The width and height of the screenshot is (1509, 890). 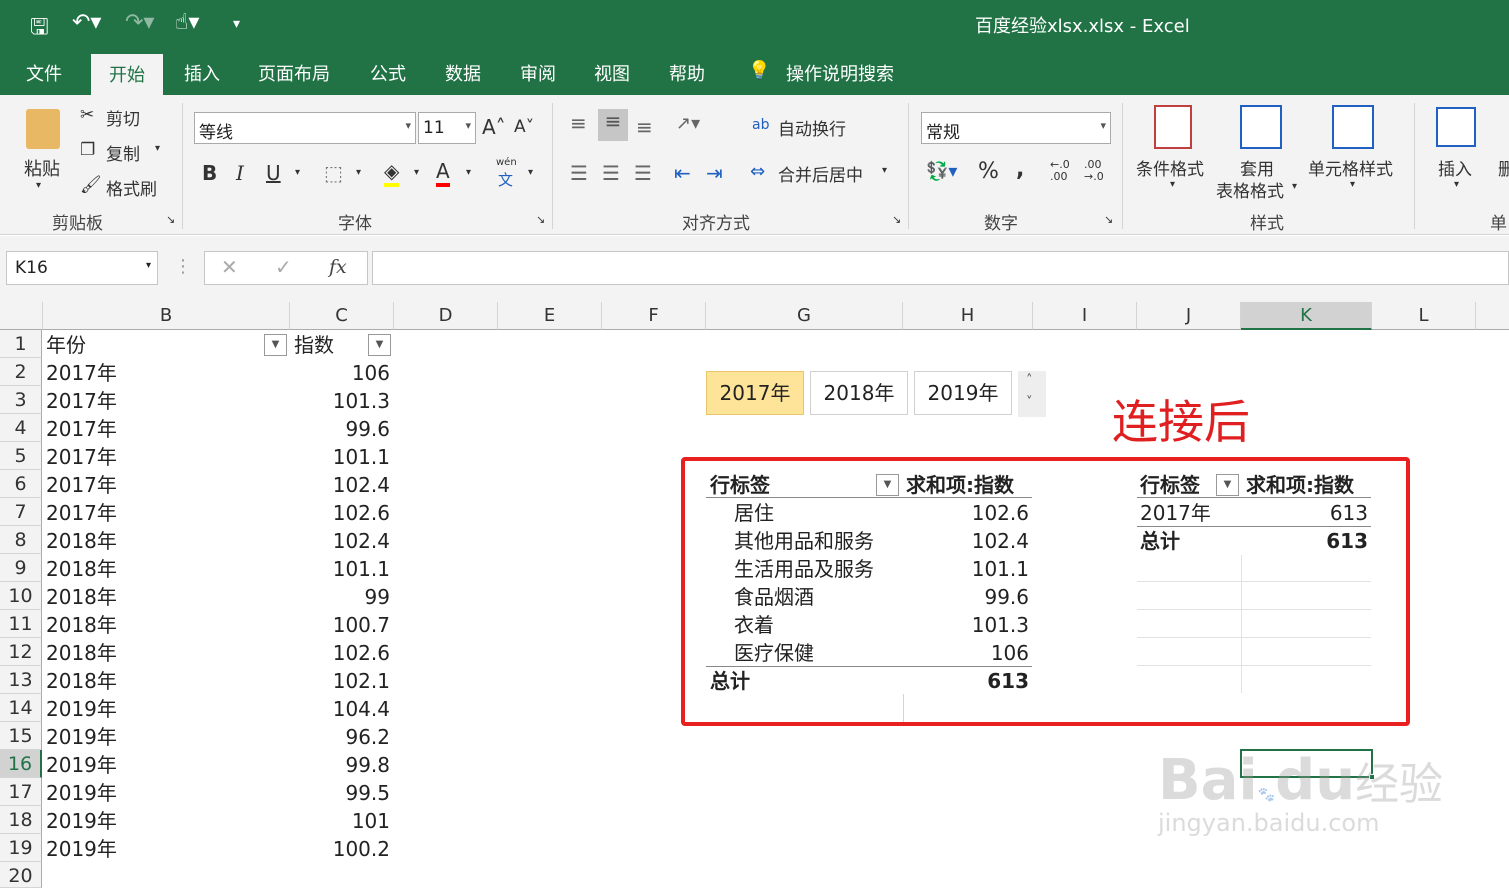 I want to click on column-header-l: L, so click(x=1424, y=316).